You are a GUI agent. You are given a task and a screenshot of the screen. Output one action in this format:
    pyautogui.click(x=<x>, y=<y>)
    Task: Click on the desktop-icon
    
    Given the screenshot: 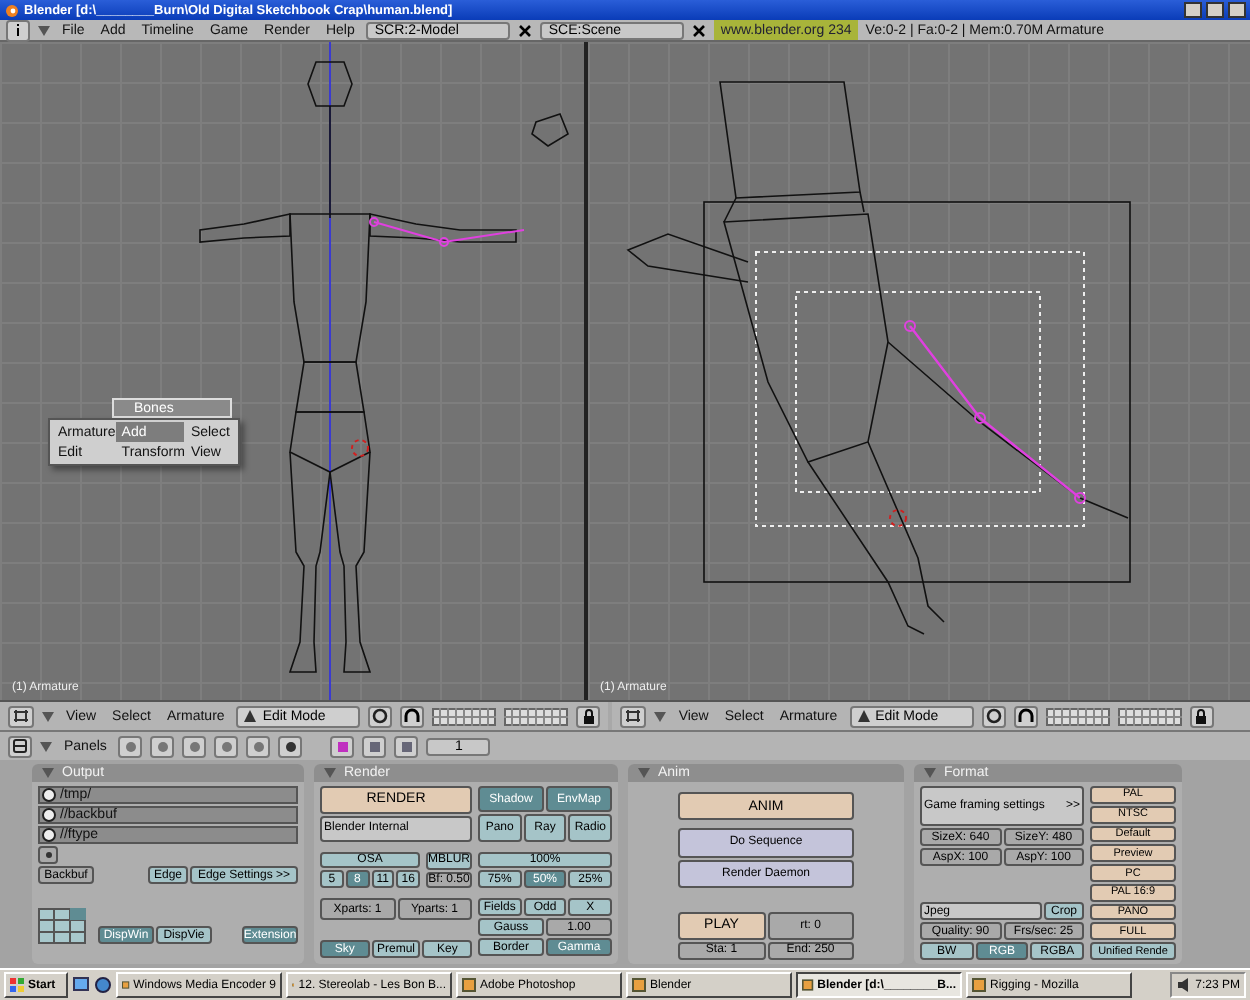 What is the action you would take?
    pyautogui.click(x=81, y=985)
    